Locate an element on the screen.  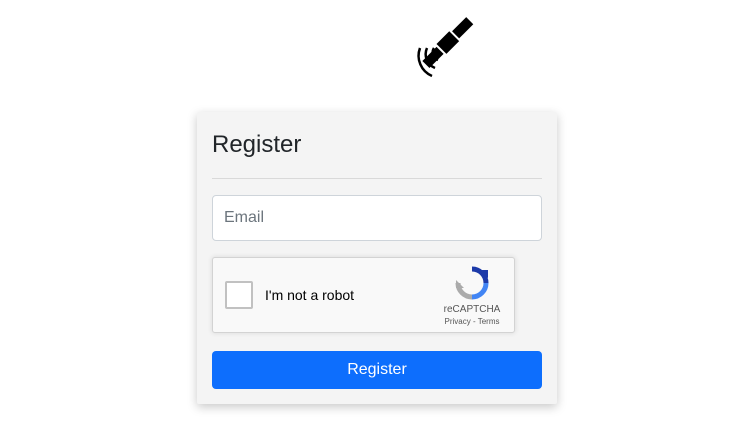
terms-link: Terms is located at coordinates (489, 321).